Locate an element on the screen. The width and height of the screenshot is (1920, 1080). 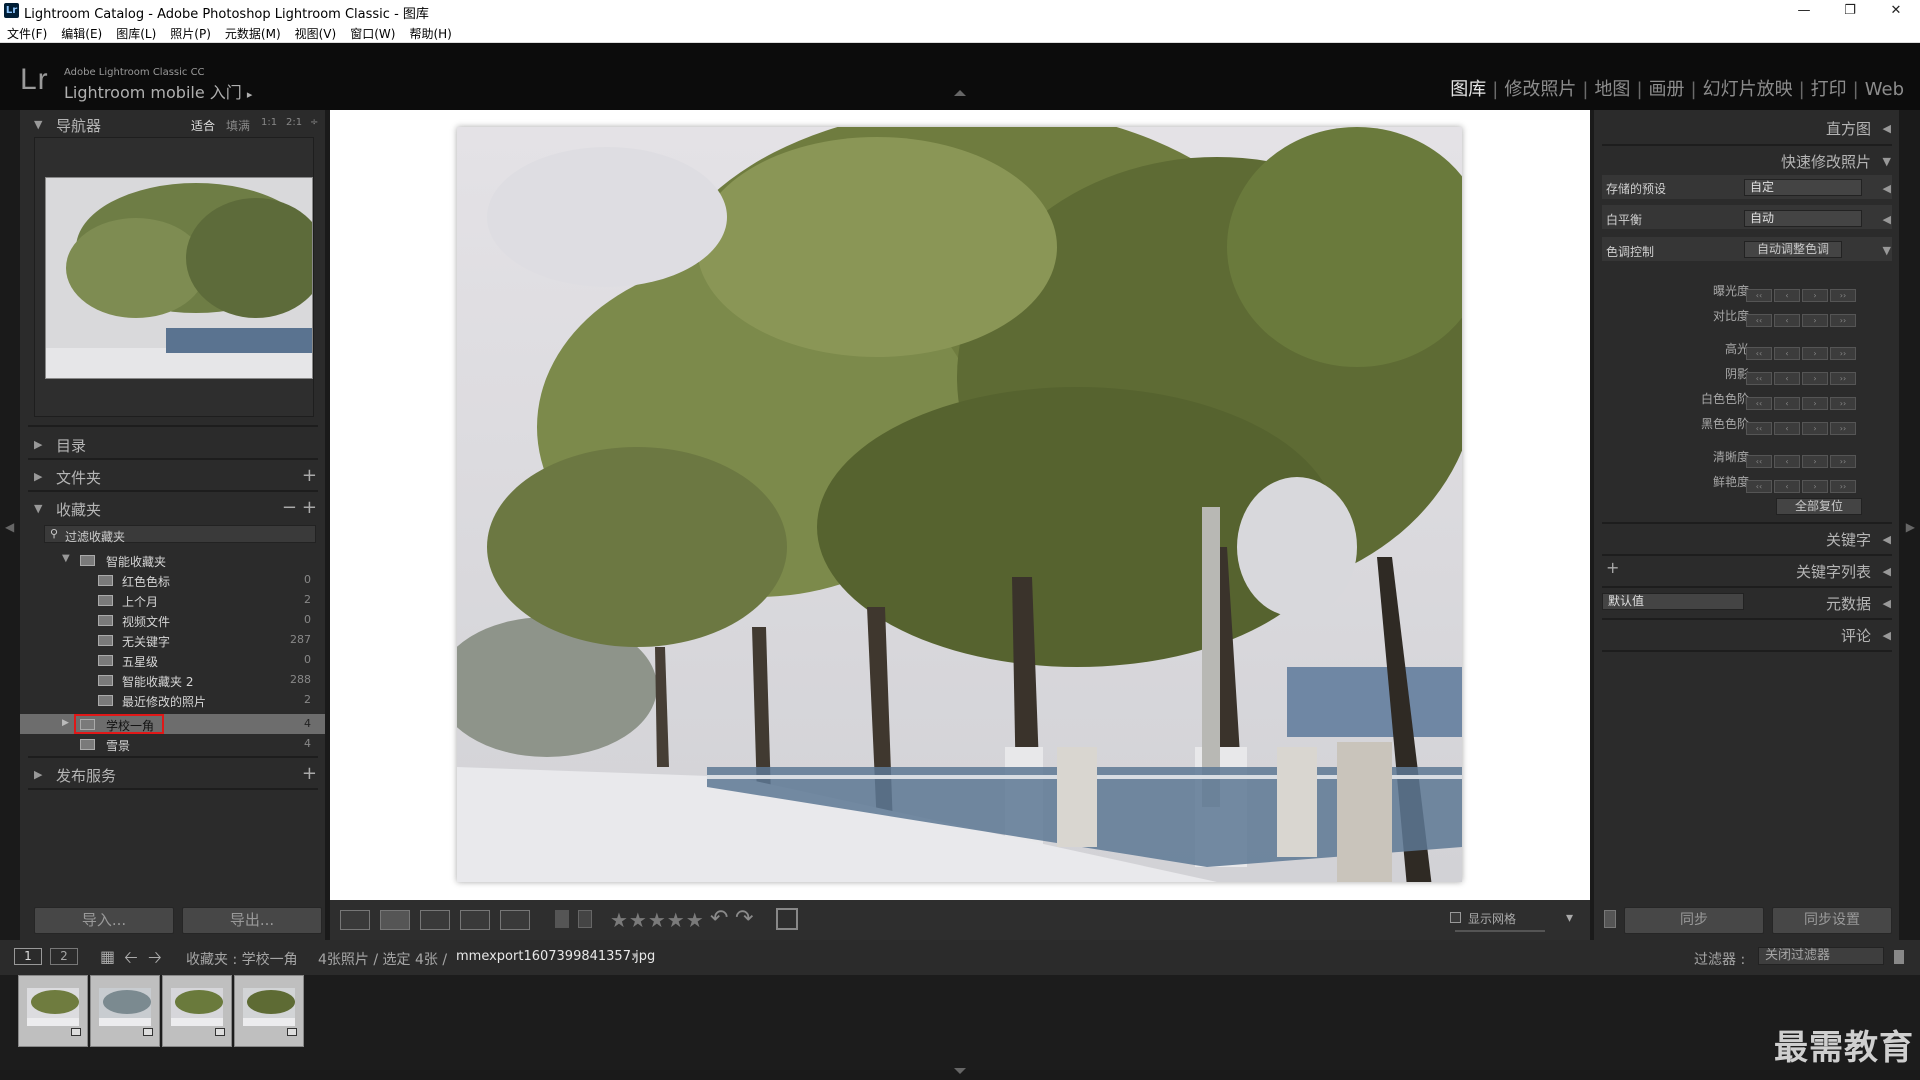
zoom-fit: 适合 is located at coordinates (203, 125).